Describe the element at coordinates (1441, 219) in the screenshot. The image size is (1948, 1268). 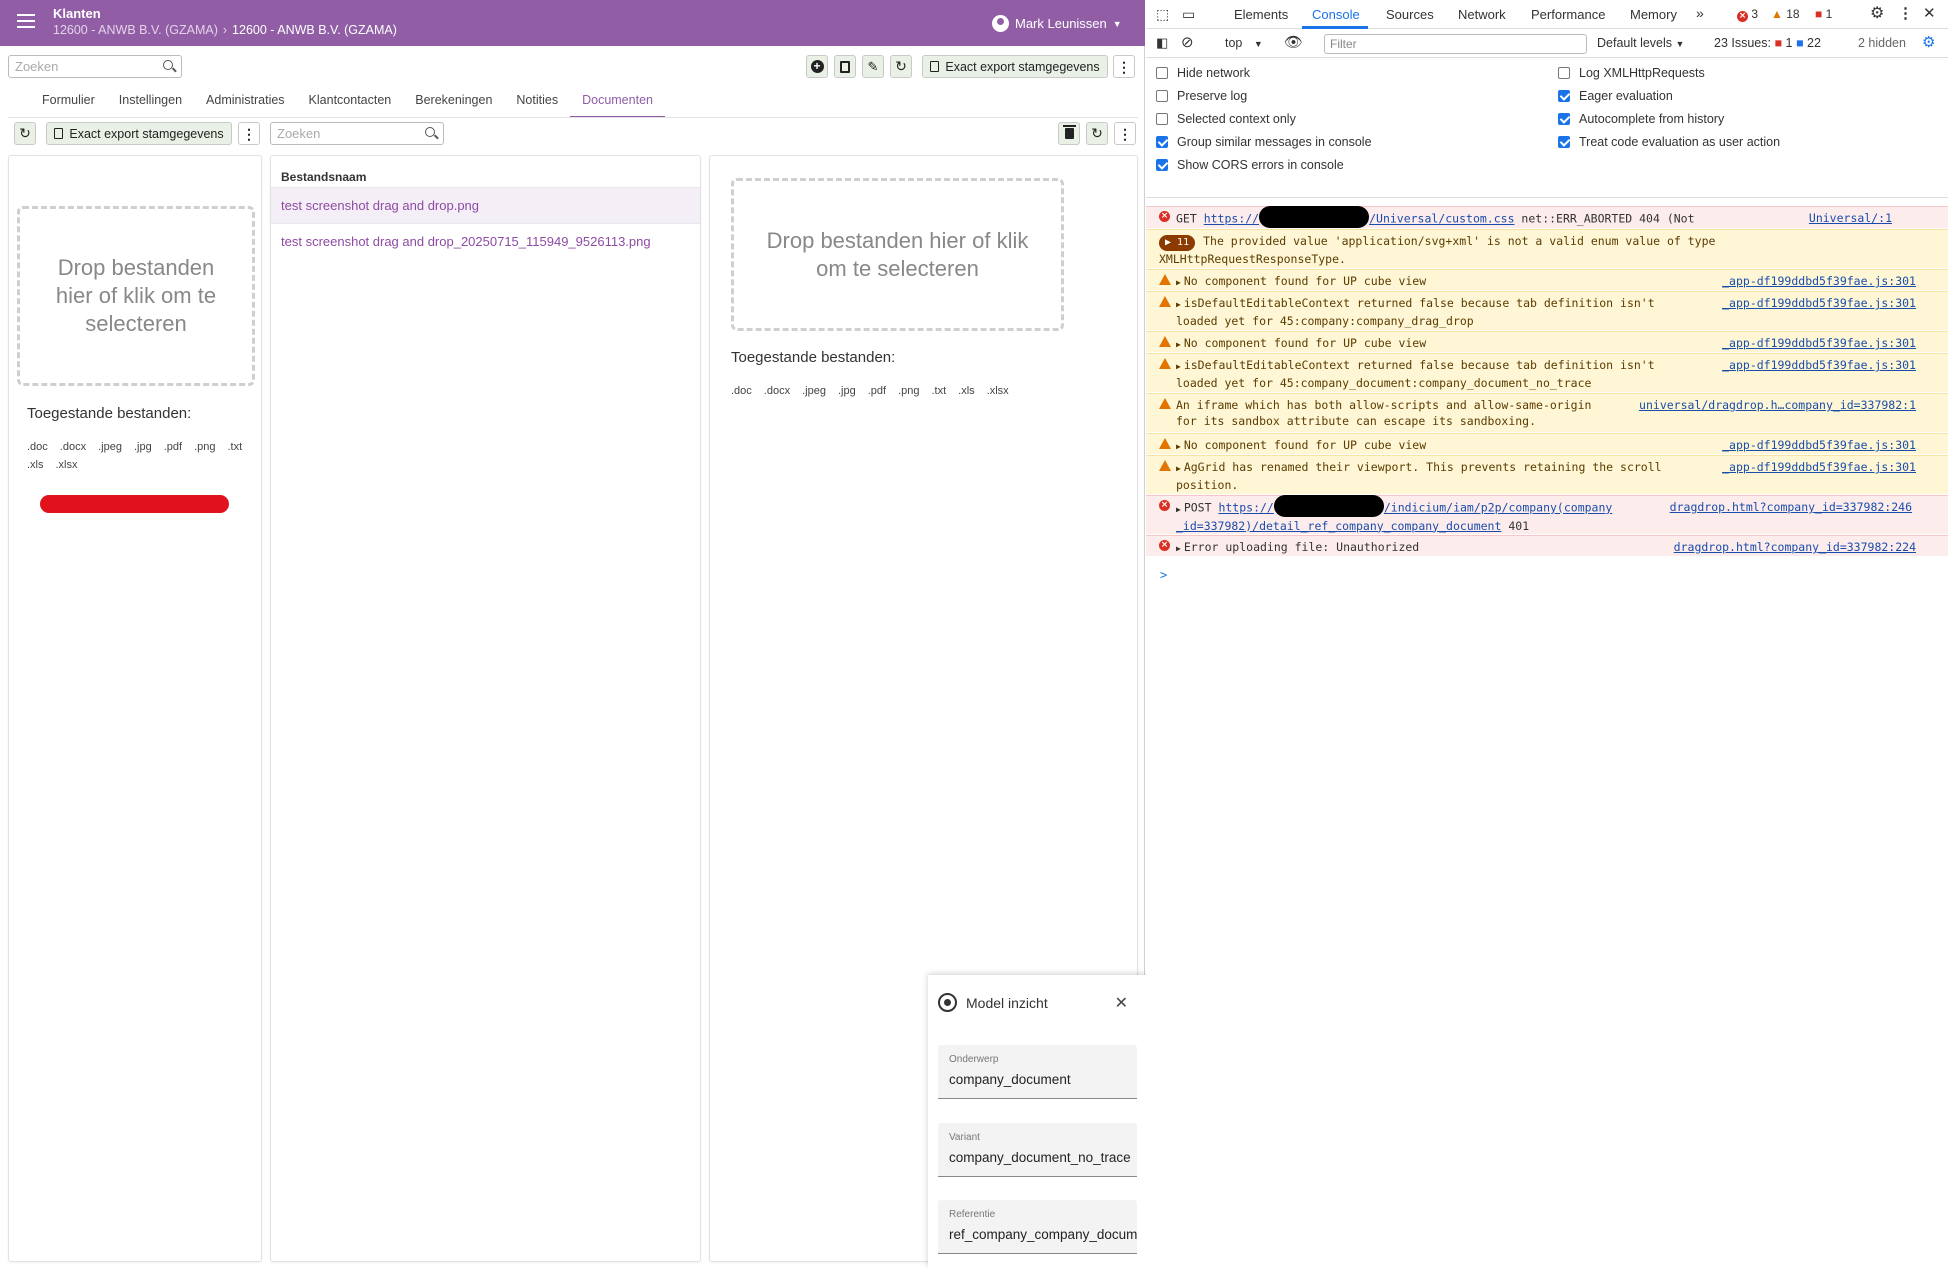
I see `url-link: /Universal/custom.css` at that location.